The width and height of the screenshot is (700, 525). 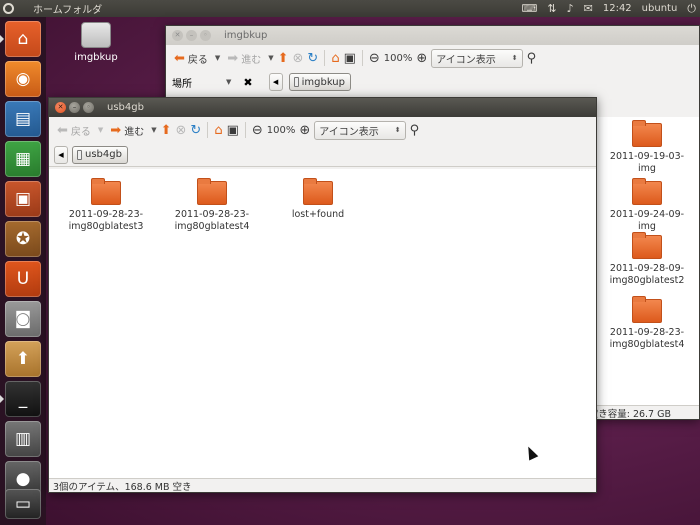 I want to click on launcher-terminal-icon: _, so click(x=23, y=399).